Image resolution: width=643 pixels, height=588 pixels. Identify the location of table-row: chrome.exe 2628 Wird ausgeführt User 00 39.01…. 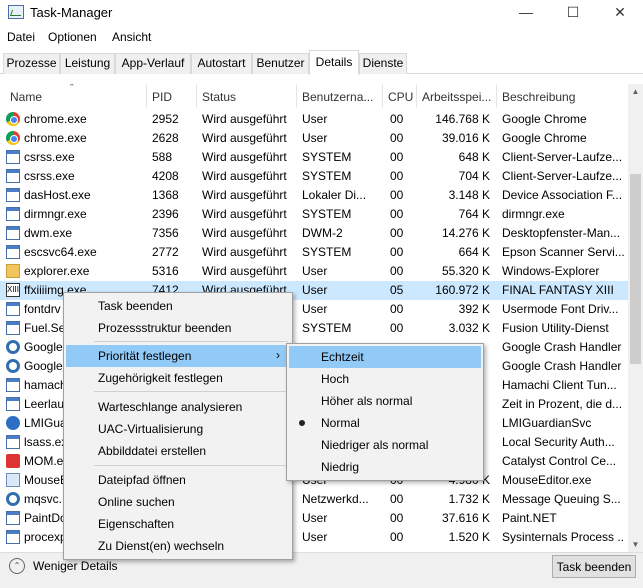
(314, 138).